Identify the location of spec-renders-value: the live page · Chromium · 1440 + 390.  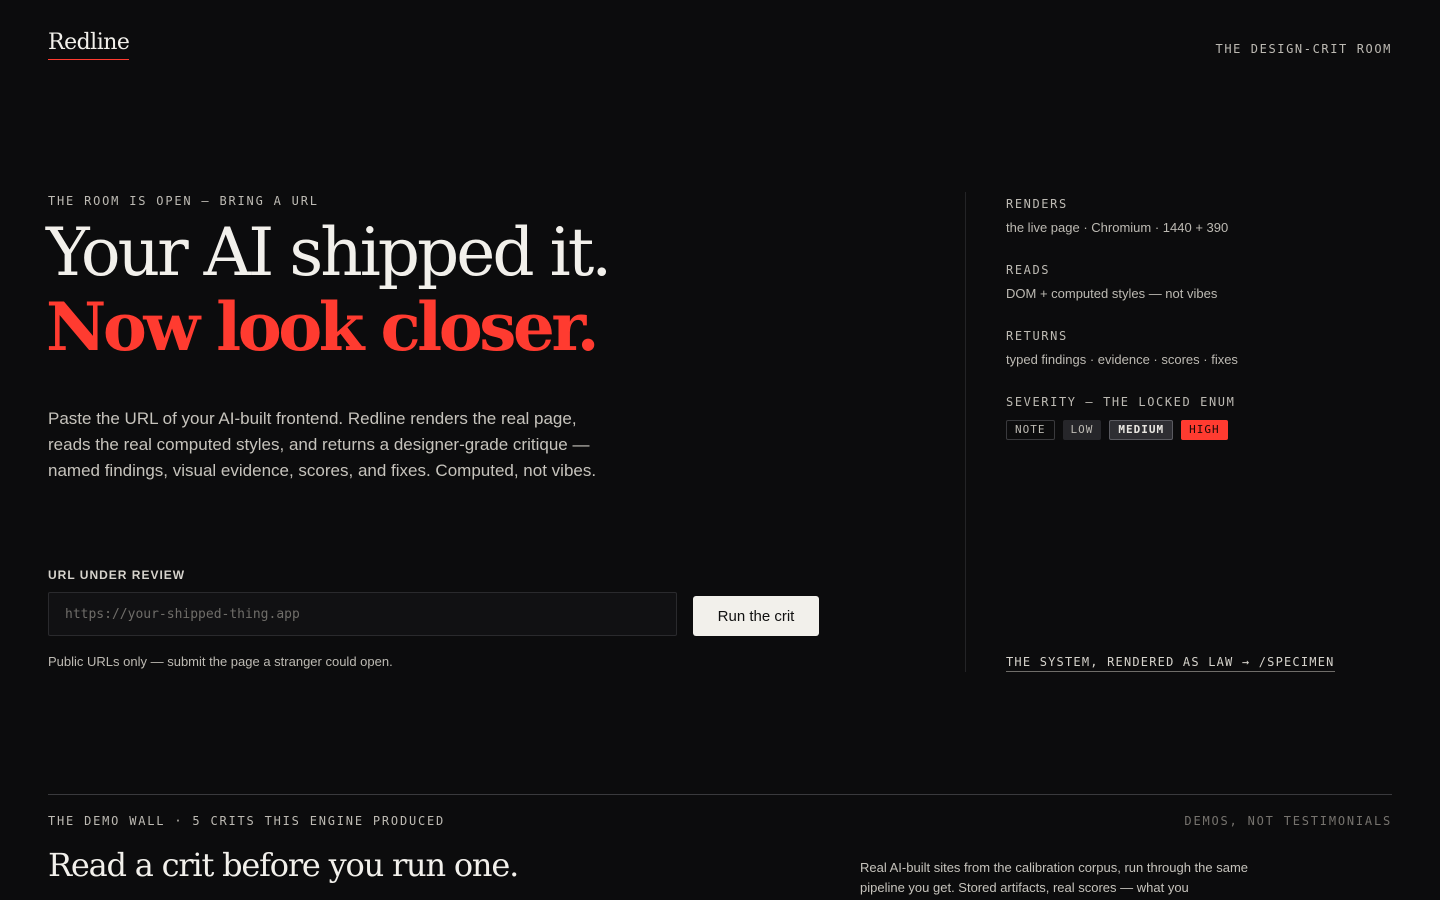
(1117, 227).